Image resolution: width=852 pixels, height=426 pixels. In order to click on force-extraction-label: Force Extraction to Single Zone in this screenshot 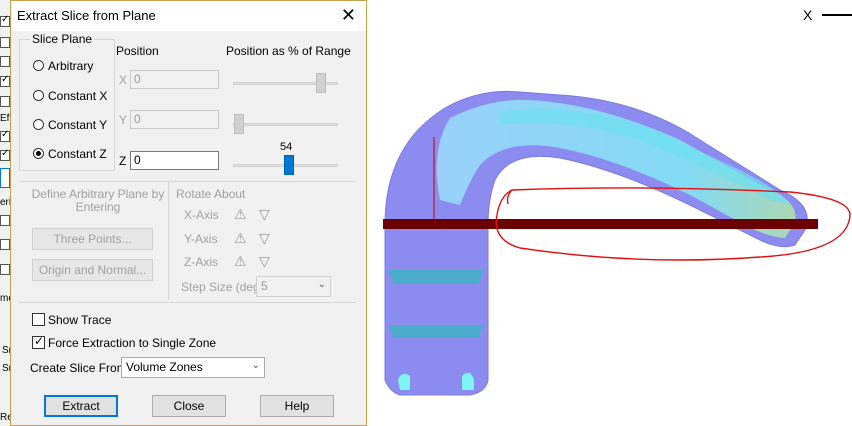, I will do `click(132, 343)`.